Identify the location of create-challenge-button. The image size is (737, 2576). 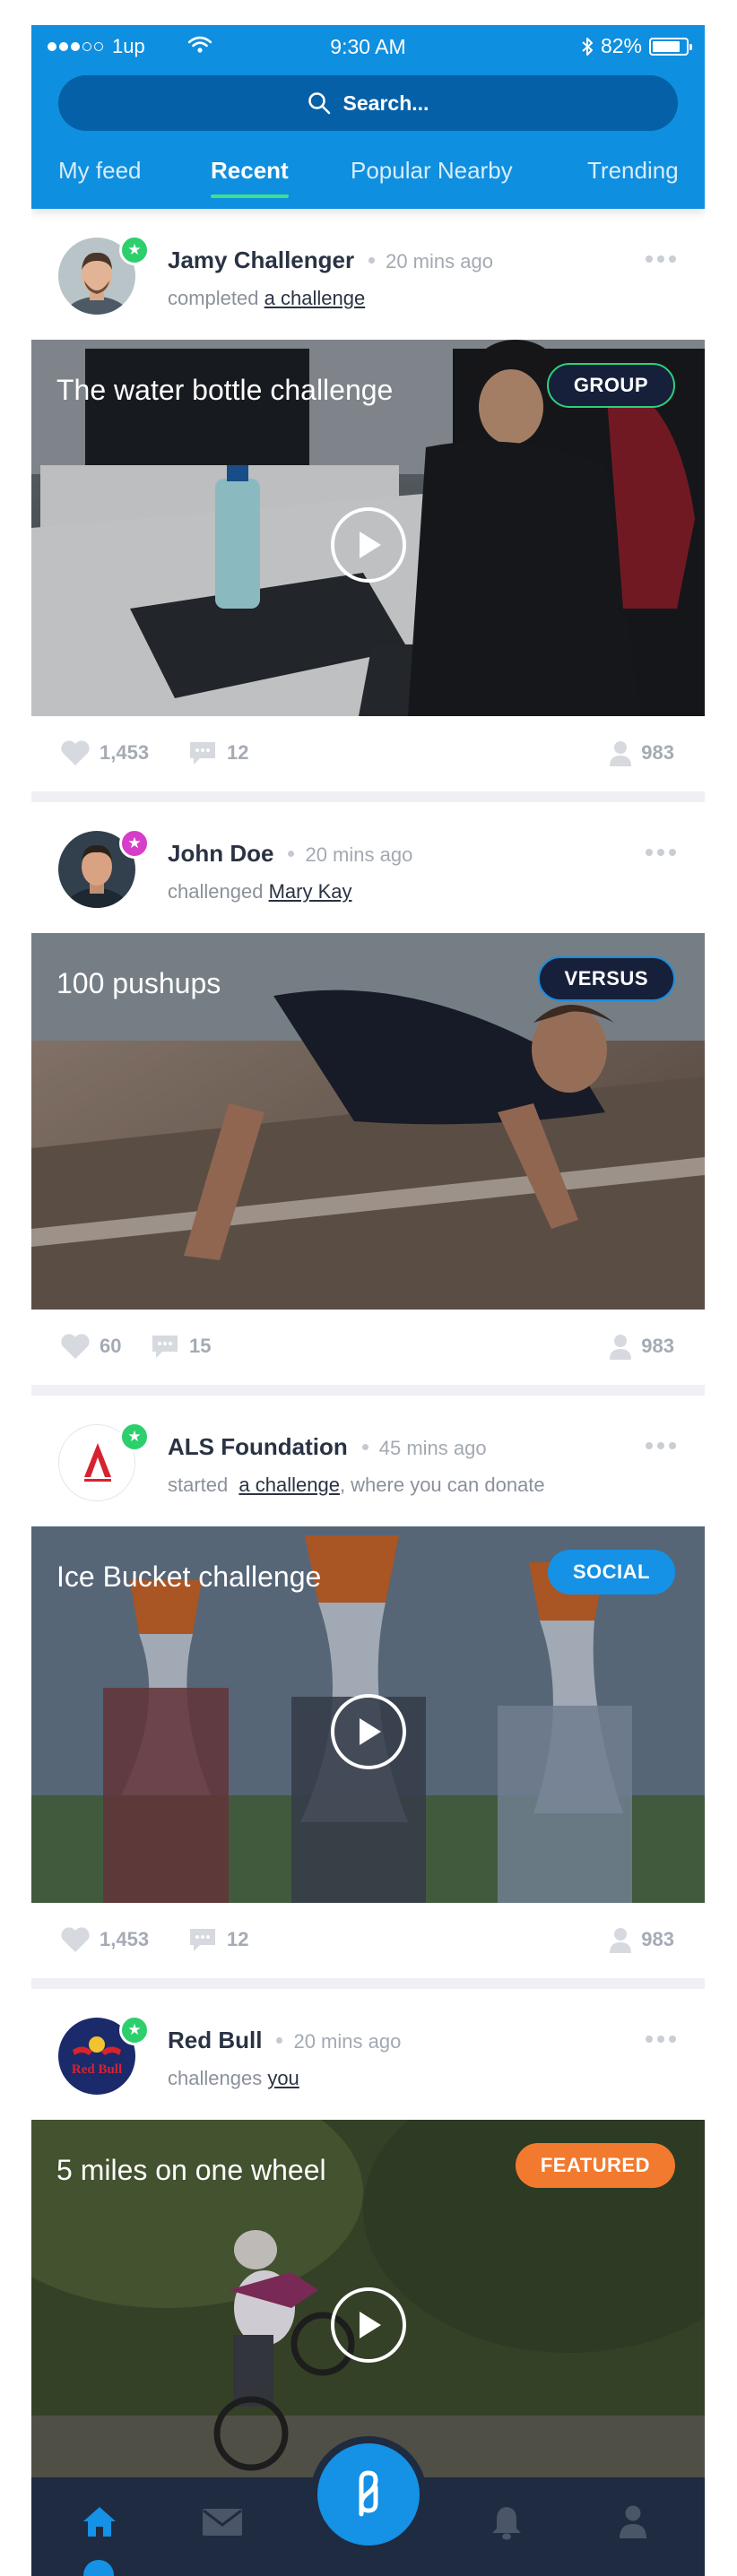
(368, 2494).